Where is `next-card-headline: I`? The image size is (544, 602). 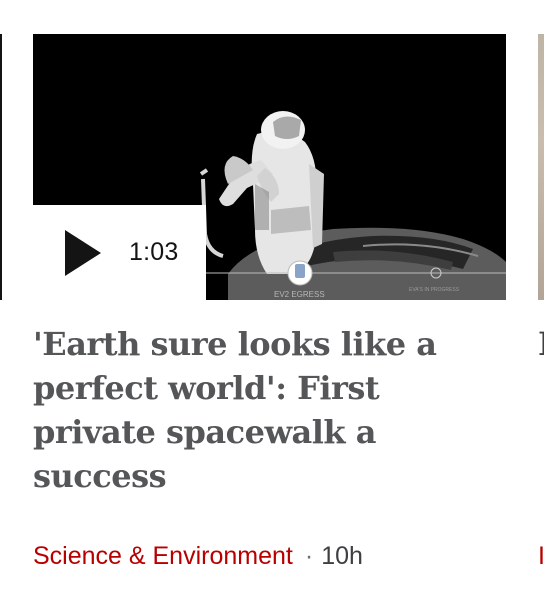 next-card-headline: I is located at coordinates (541, 344).